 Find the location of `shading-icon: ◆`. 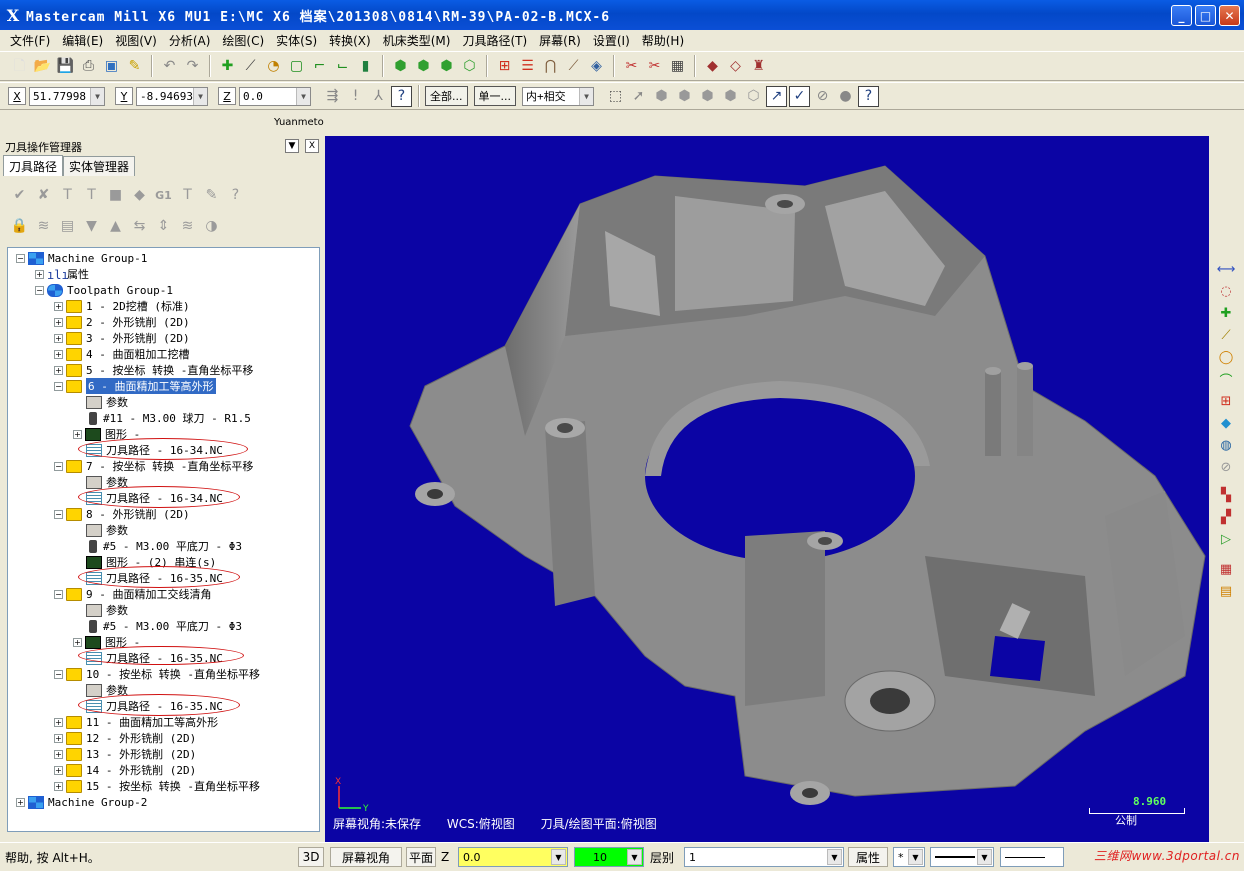

shading-icon: ◆ is located at coordinates (712, 66).